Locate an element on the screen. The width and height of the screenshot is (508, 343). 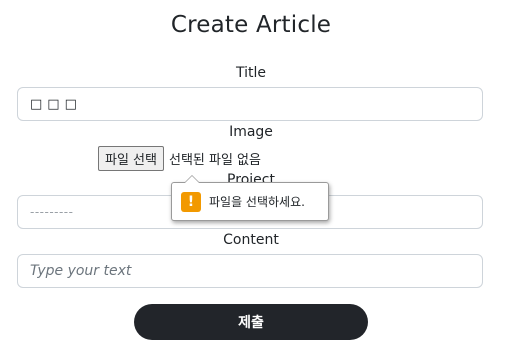
warning-icon: ! is located at coordinates (191, 201).